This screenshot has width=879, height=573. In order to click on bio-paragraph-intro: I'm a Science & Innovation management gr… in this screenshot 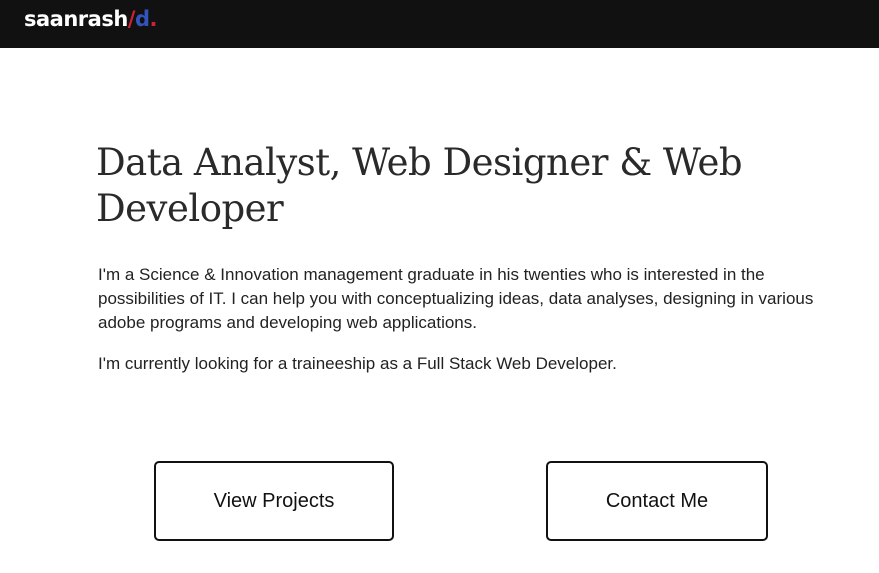, I will do `click(456, 298)`.